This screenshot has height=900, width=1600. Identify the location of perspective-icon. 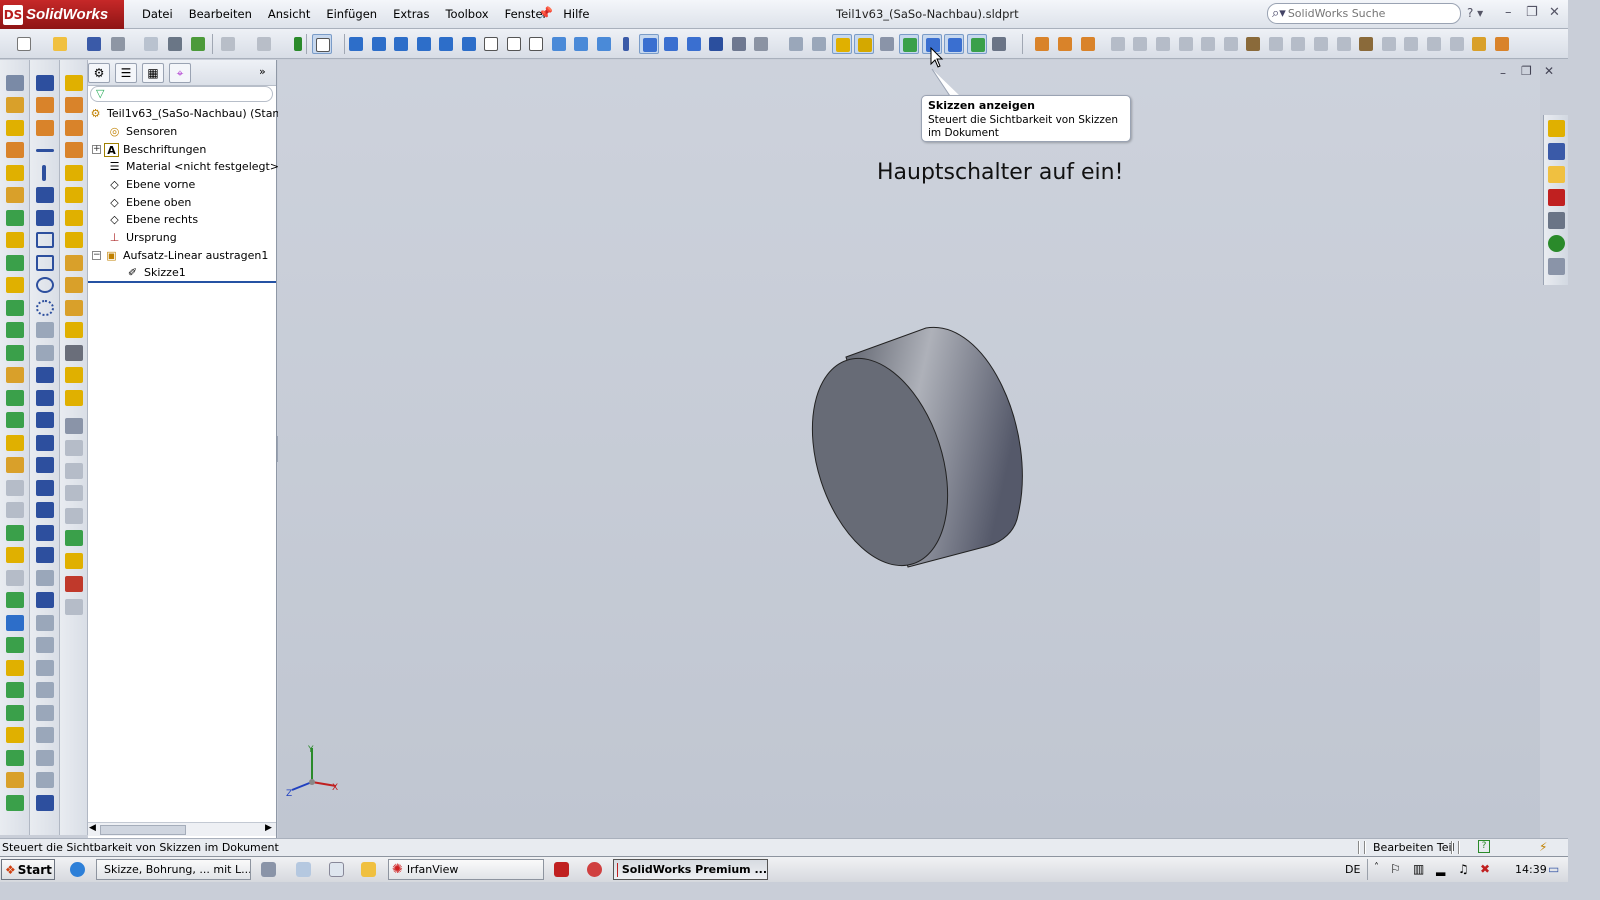
(694, 44).